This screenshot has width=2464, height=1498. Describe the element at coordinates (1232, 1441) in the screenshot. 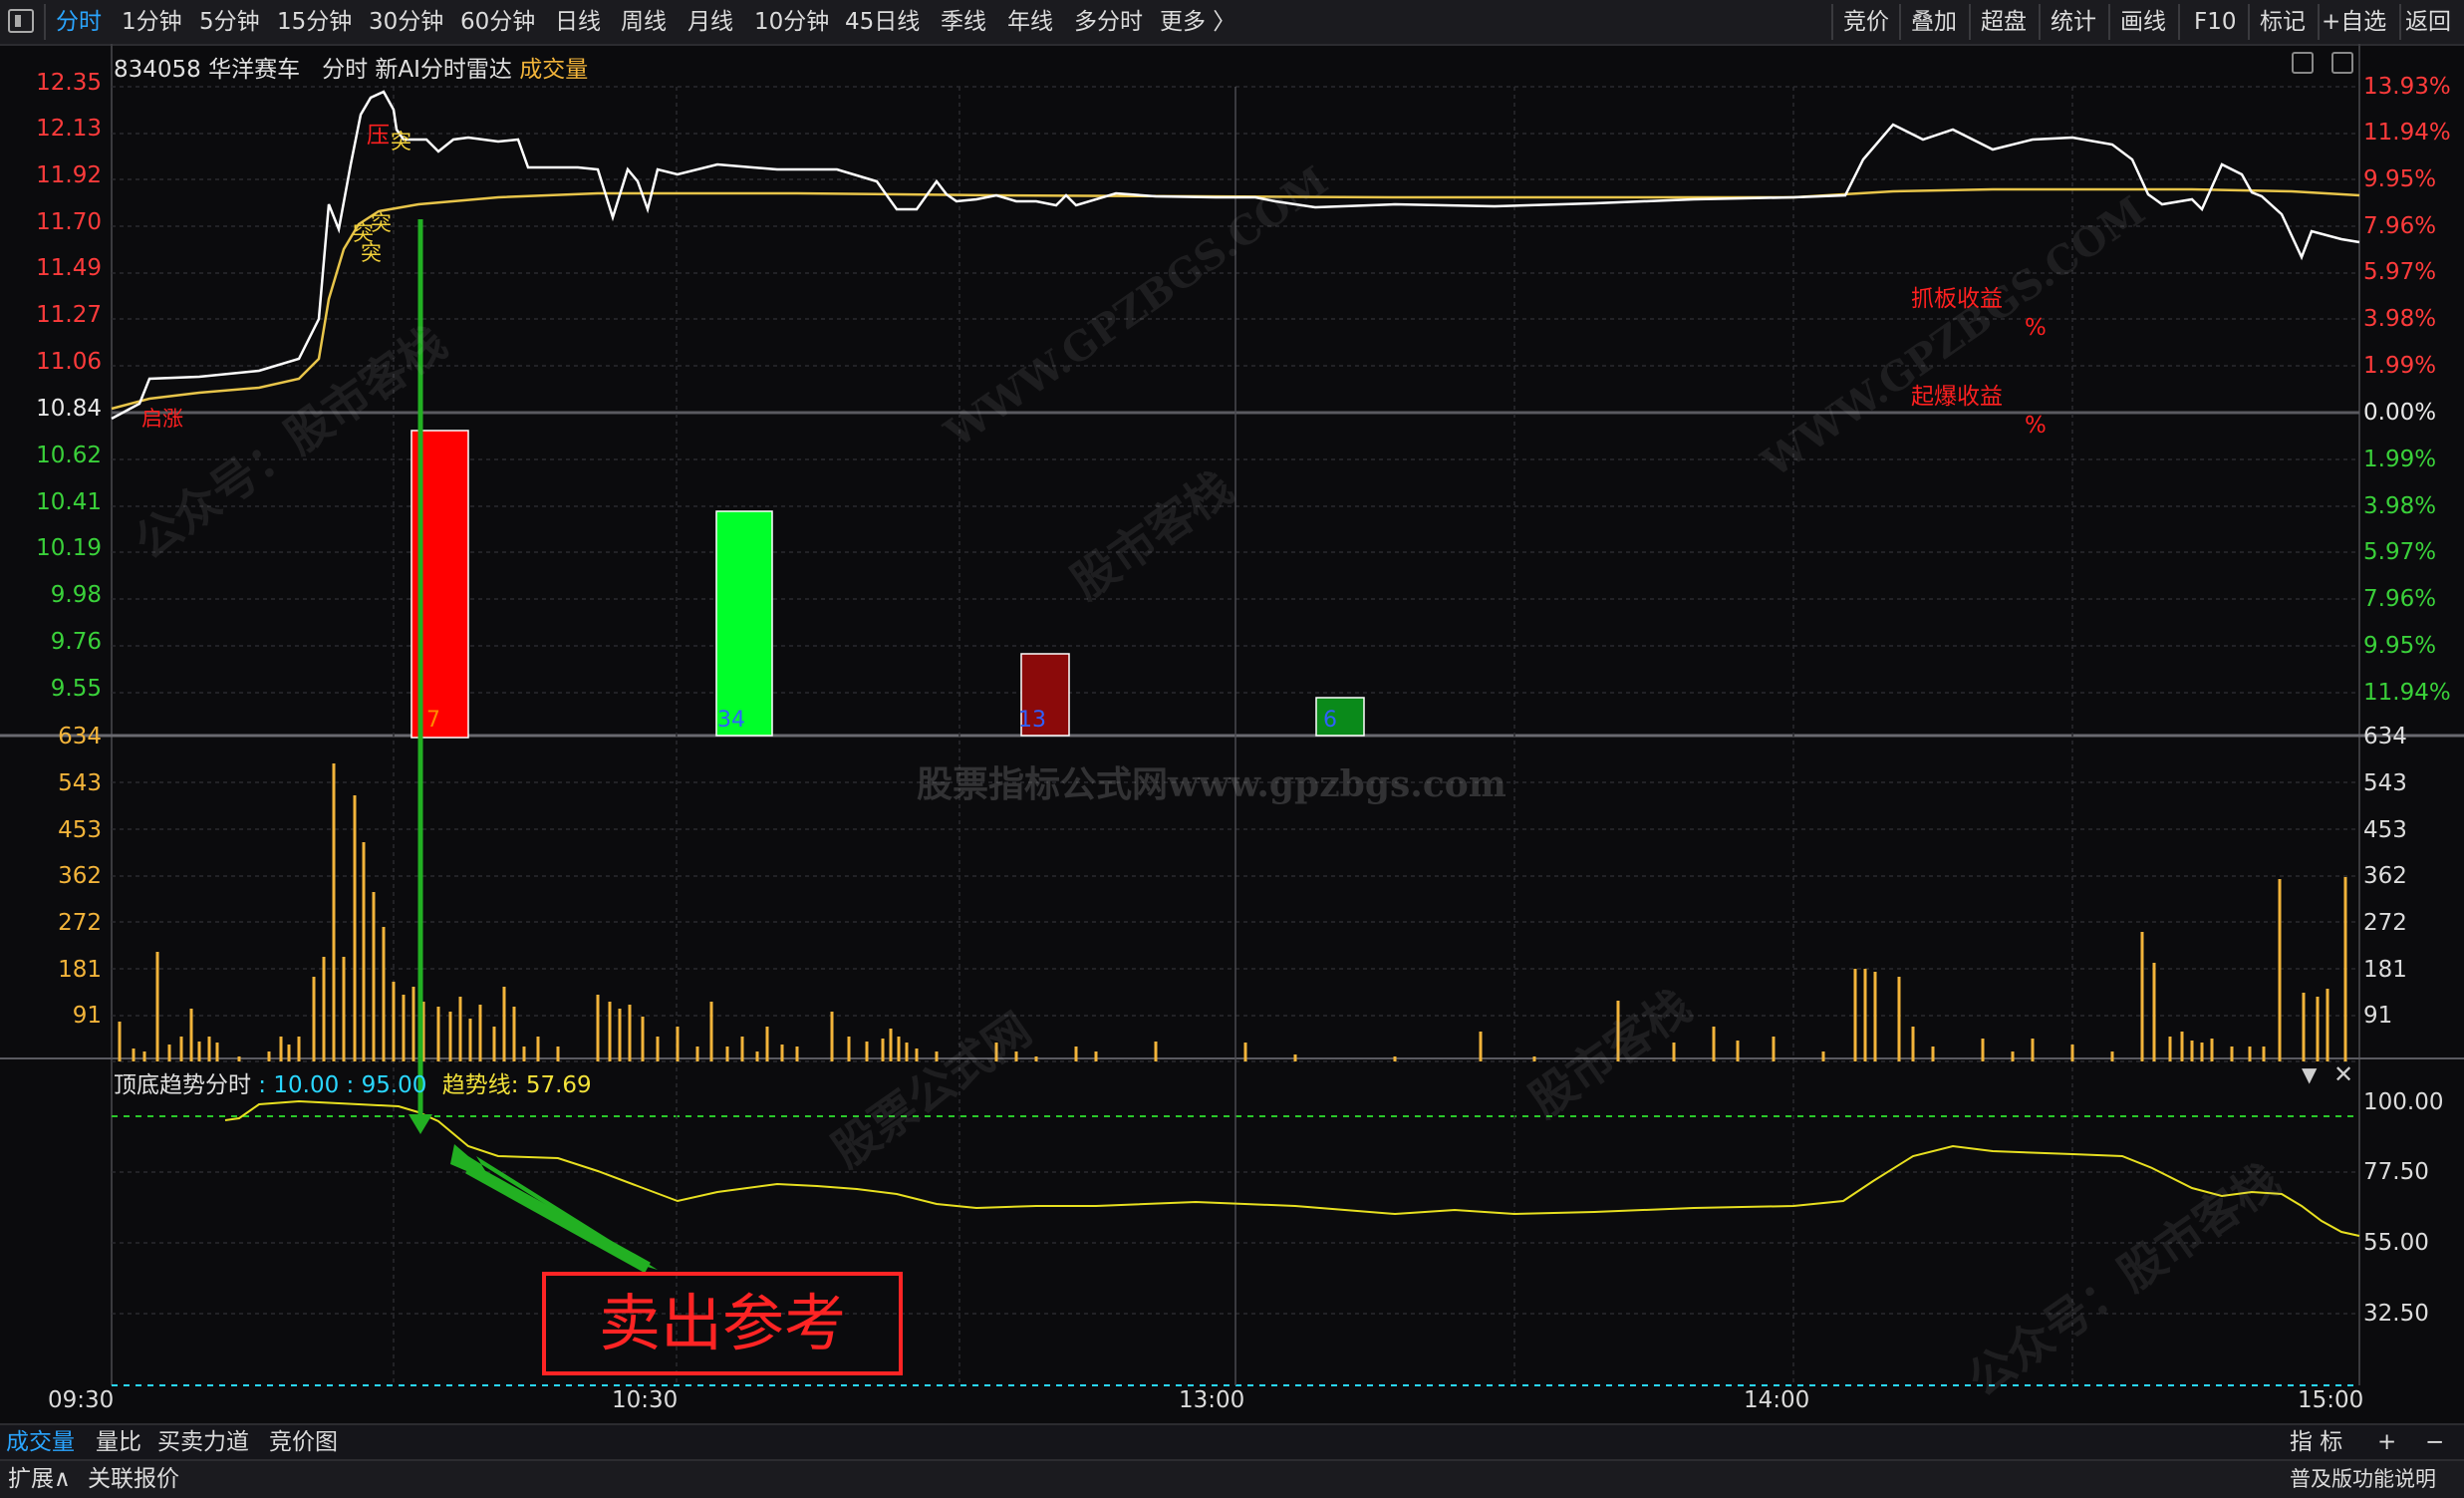

I see `indicator-tab-bar: 成交量 量比 买卖力道 竞价图 指 标 + −` at that location.